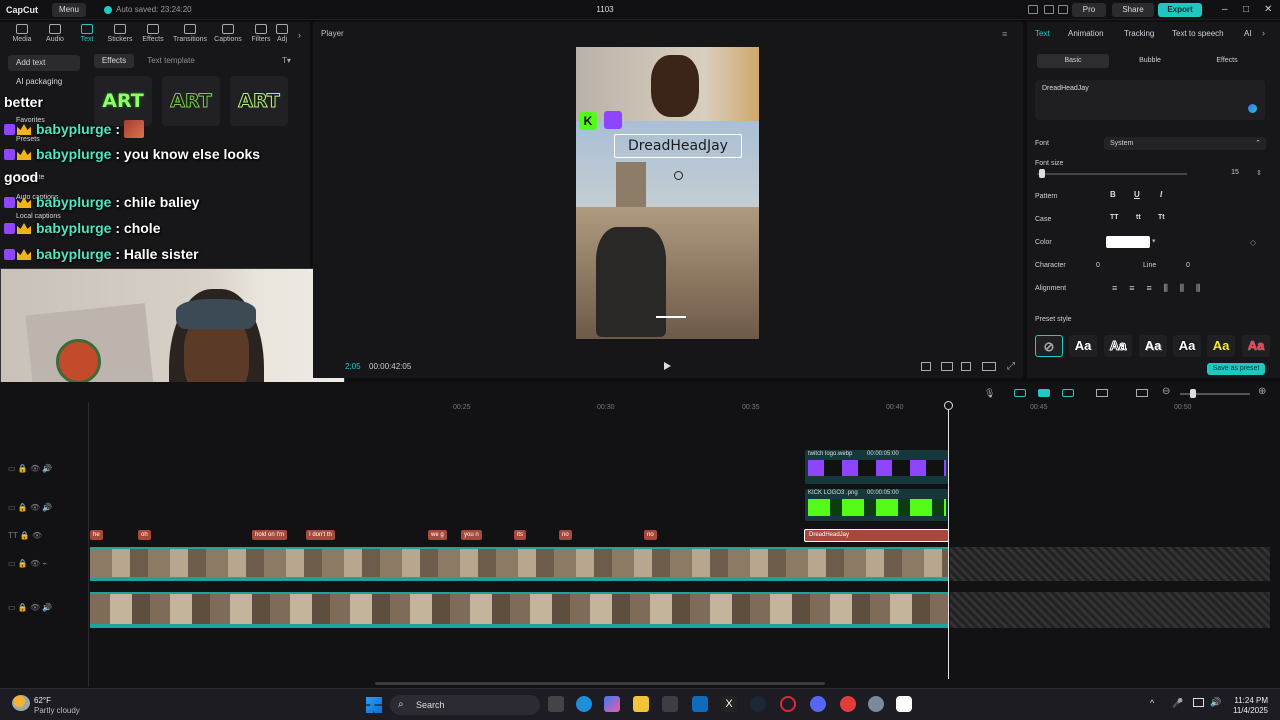 The width and height of the screenshot is (1280, 720). I want to click on tab-animation: Animation, so click(1086, 33).